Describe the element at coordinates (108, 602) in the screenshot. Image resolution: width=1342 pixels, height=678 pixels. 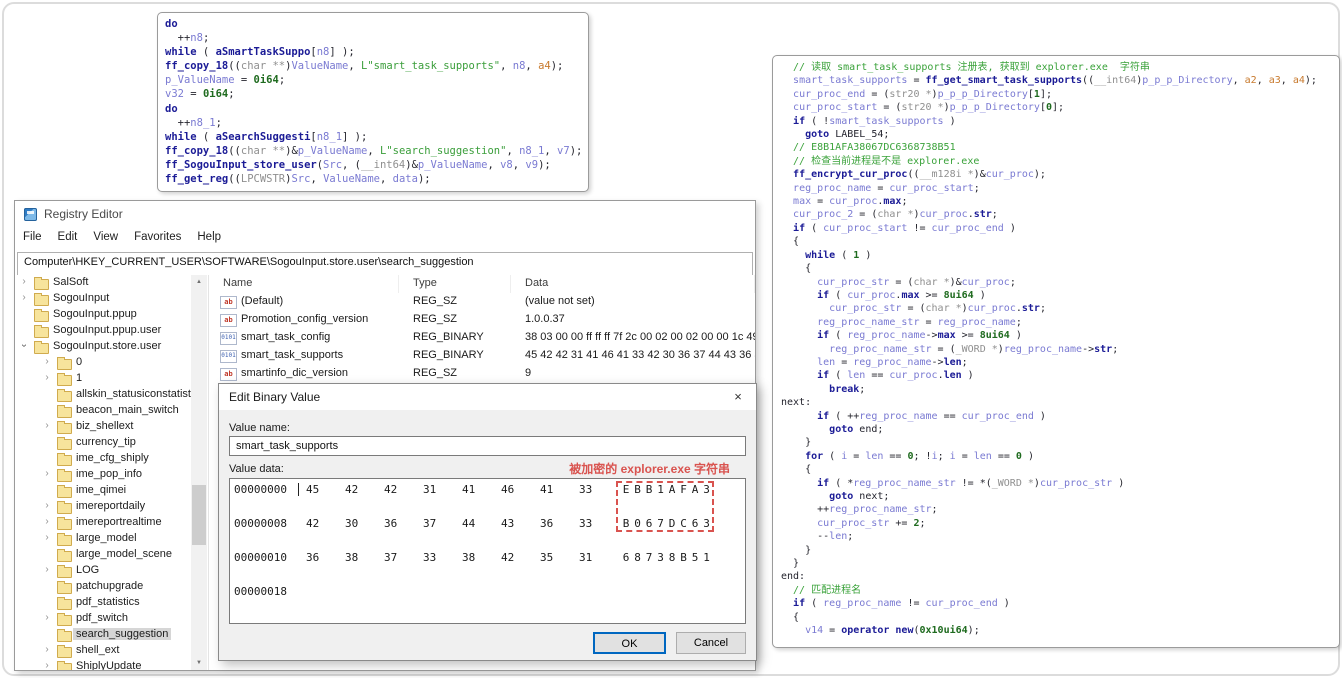
I see `tree-item-label: pdf_statistics` at that location.